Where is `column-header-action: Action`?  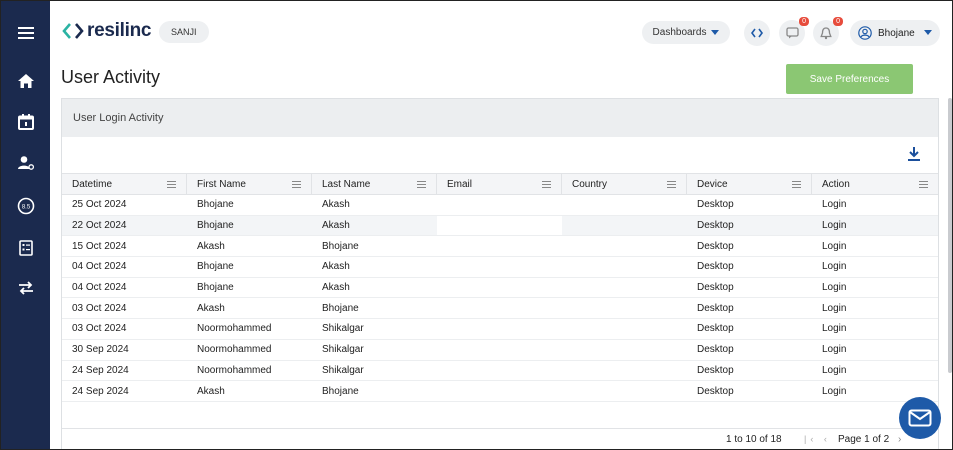 column-header-action: Action is located at coordinates (875, 184).